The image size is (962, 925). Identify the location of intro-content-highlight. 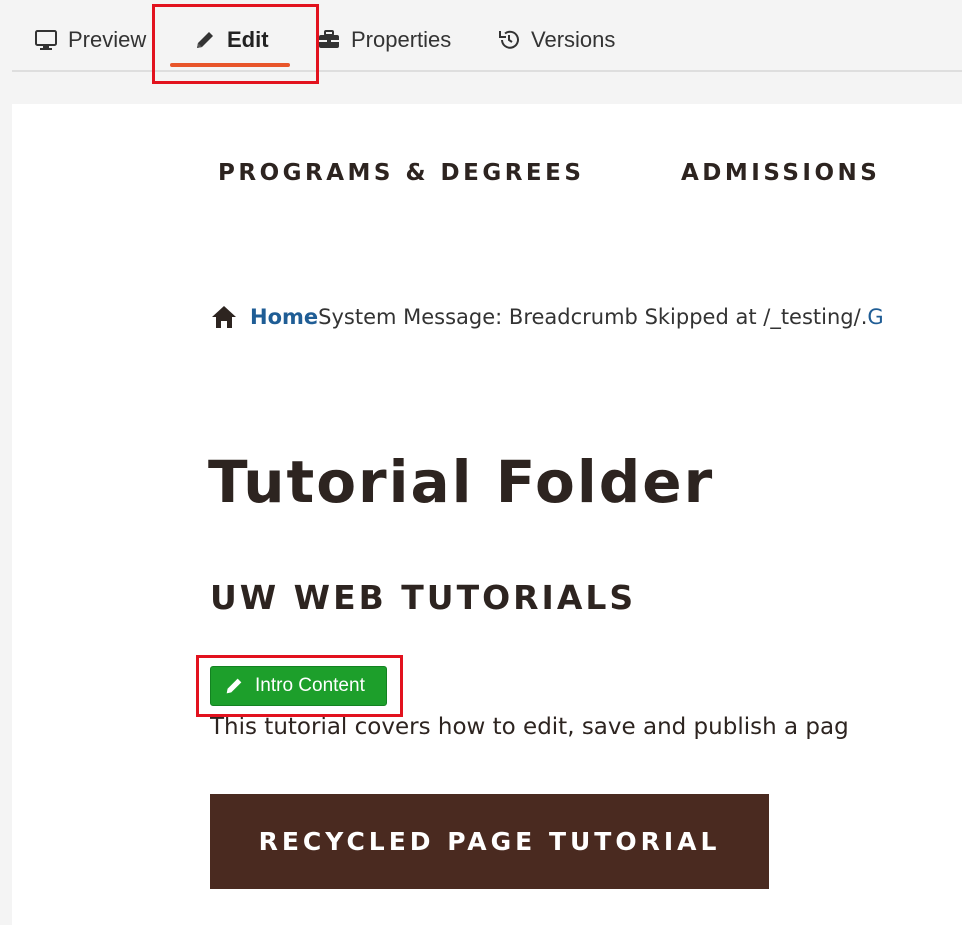
(299, 686).